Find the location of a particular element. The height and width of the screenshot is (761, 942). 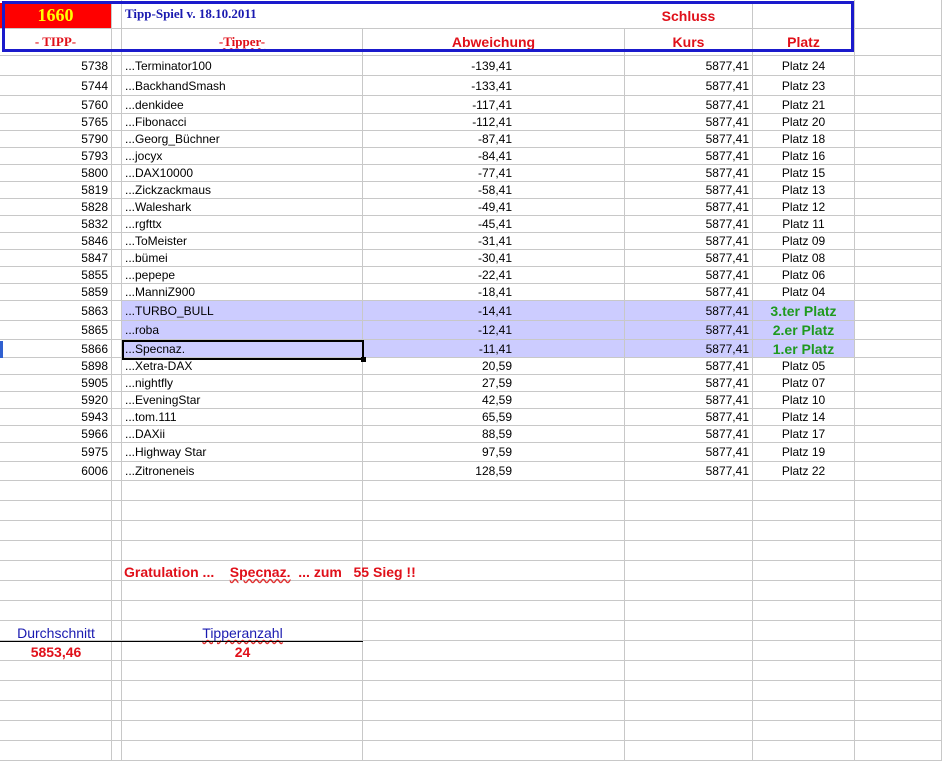

platz-cell: Platz 07 is located at coordinates (804, 383).